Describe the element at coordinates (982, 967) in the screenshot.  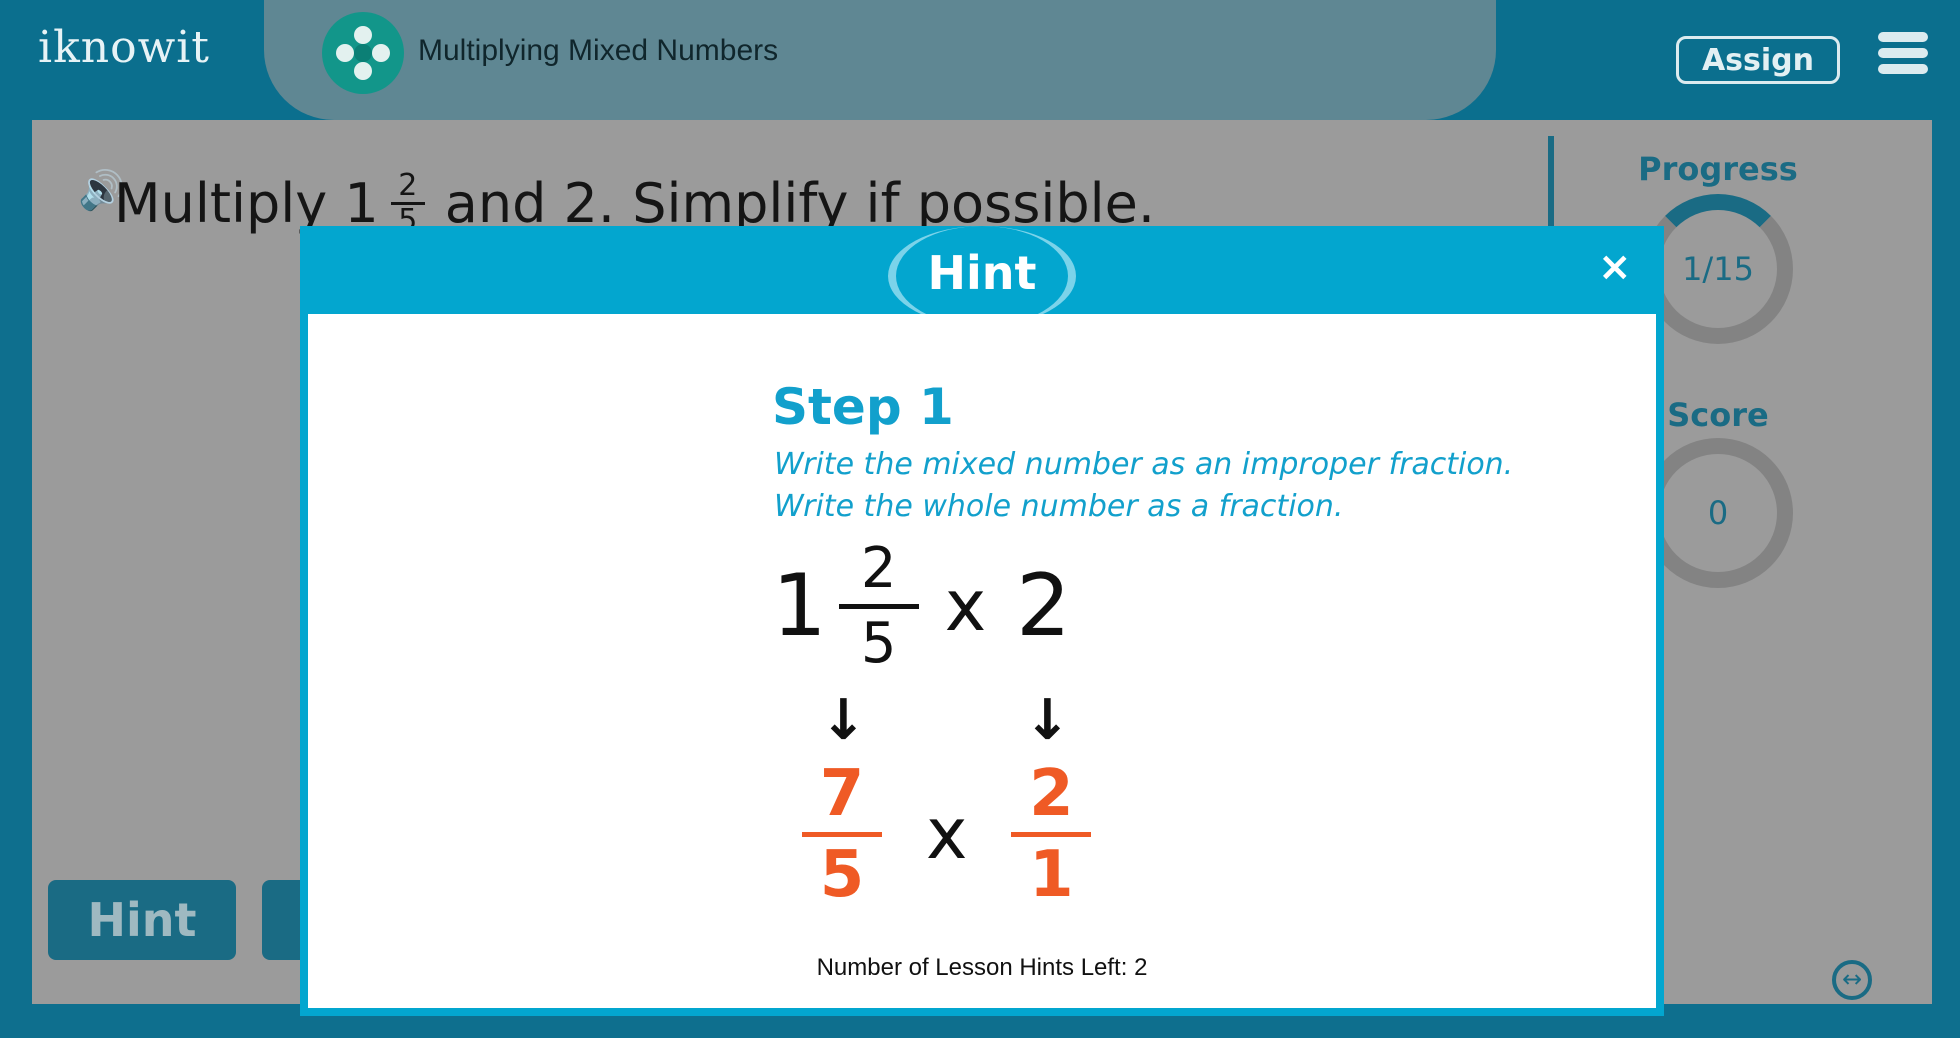
I see `hints-left-text: Number of Lesson Hints Left: 2` at that location.